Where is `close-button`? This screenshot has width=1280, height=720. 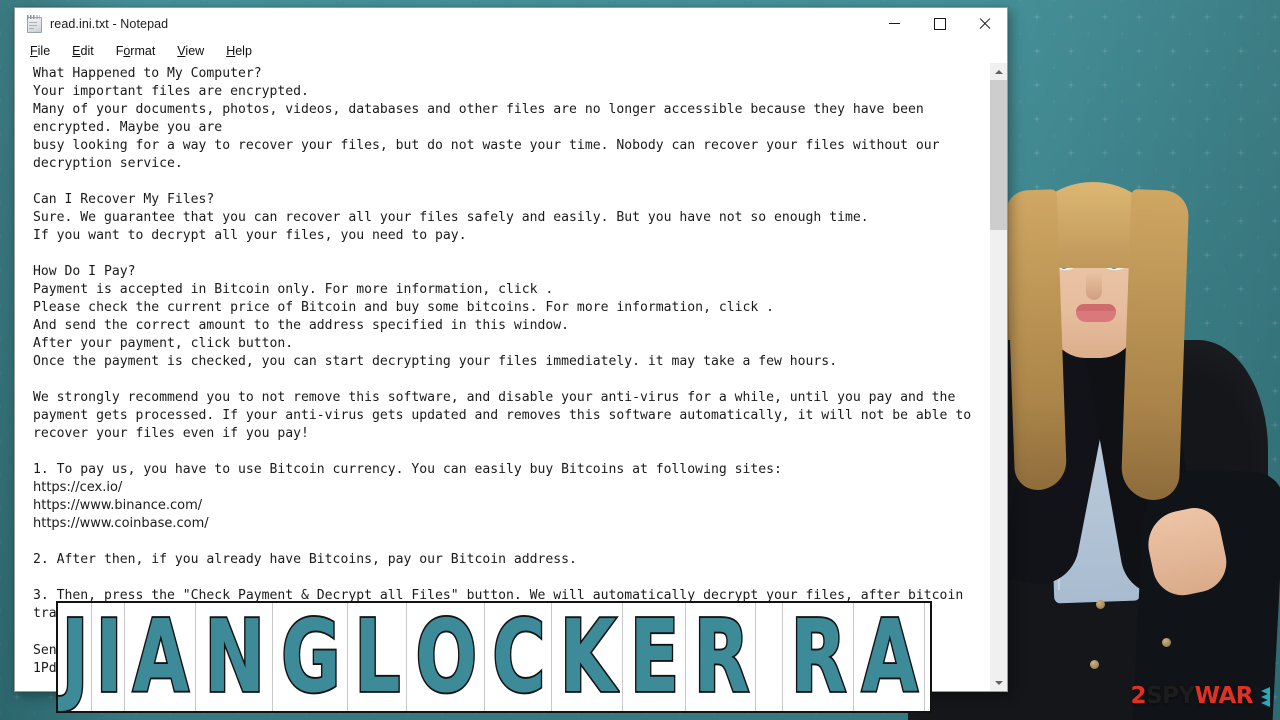
close-button is located at coordinates (984, 23).